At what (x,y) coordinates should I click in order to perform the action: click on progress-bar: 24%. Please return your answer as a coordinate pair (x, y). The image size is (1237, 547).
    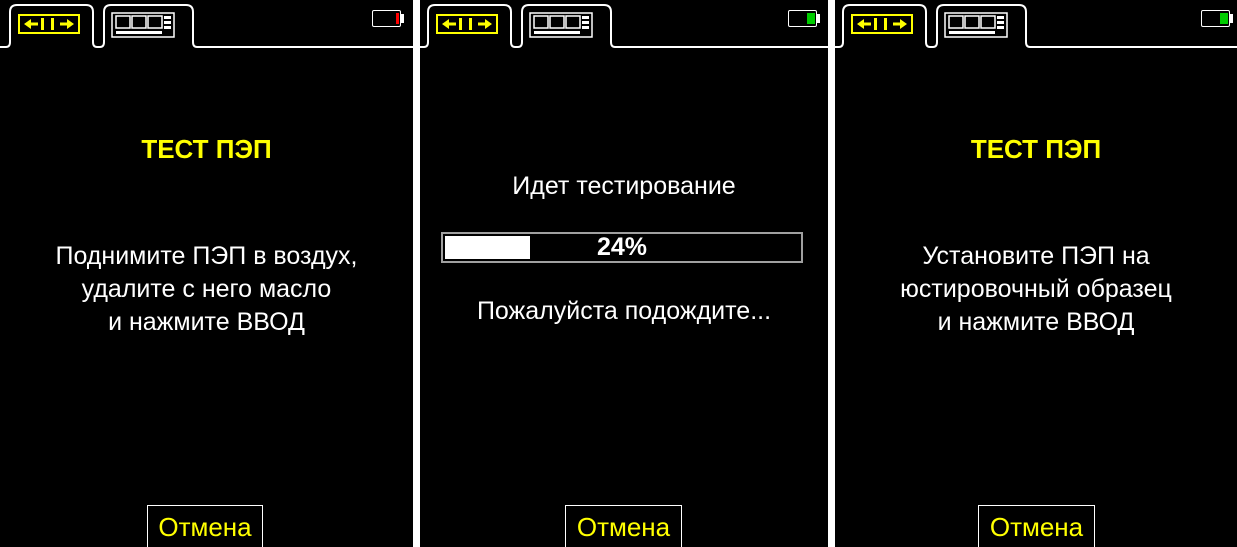
    Looking at the image, I should click on (622, 247).